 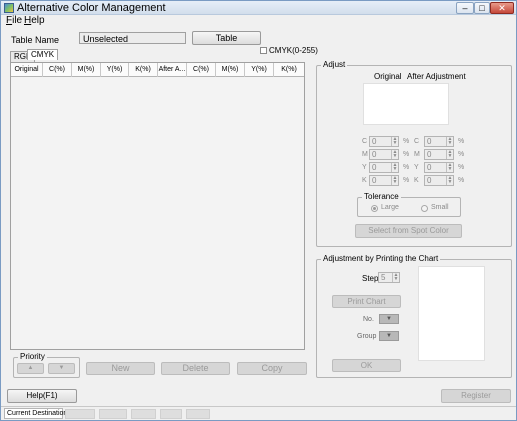 I want to click on original-m-value: 0, so click(x=374, y=154).